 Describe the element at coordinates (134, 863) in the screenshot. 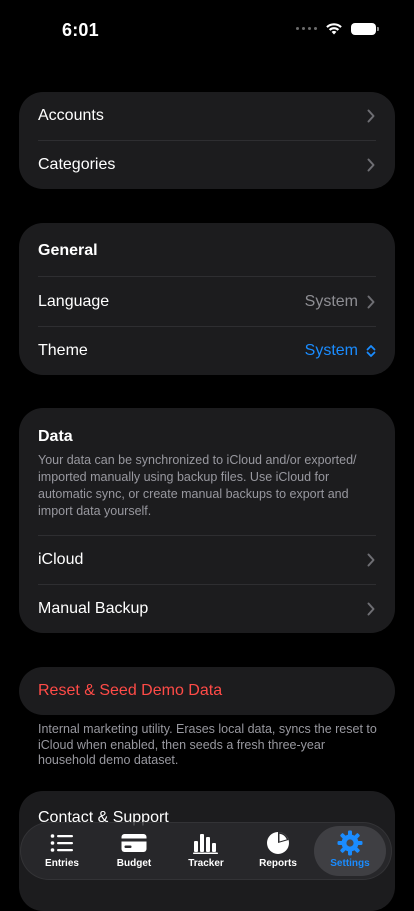

I see `tab-label: Budget` at that location.